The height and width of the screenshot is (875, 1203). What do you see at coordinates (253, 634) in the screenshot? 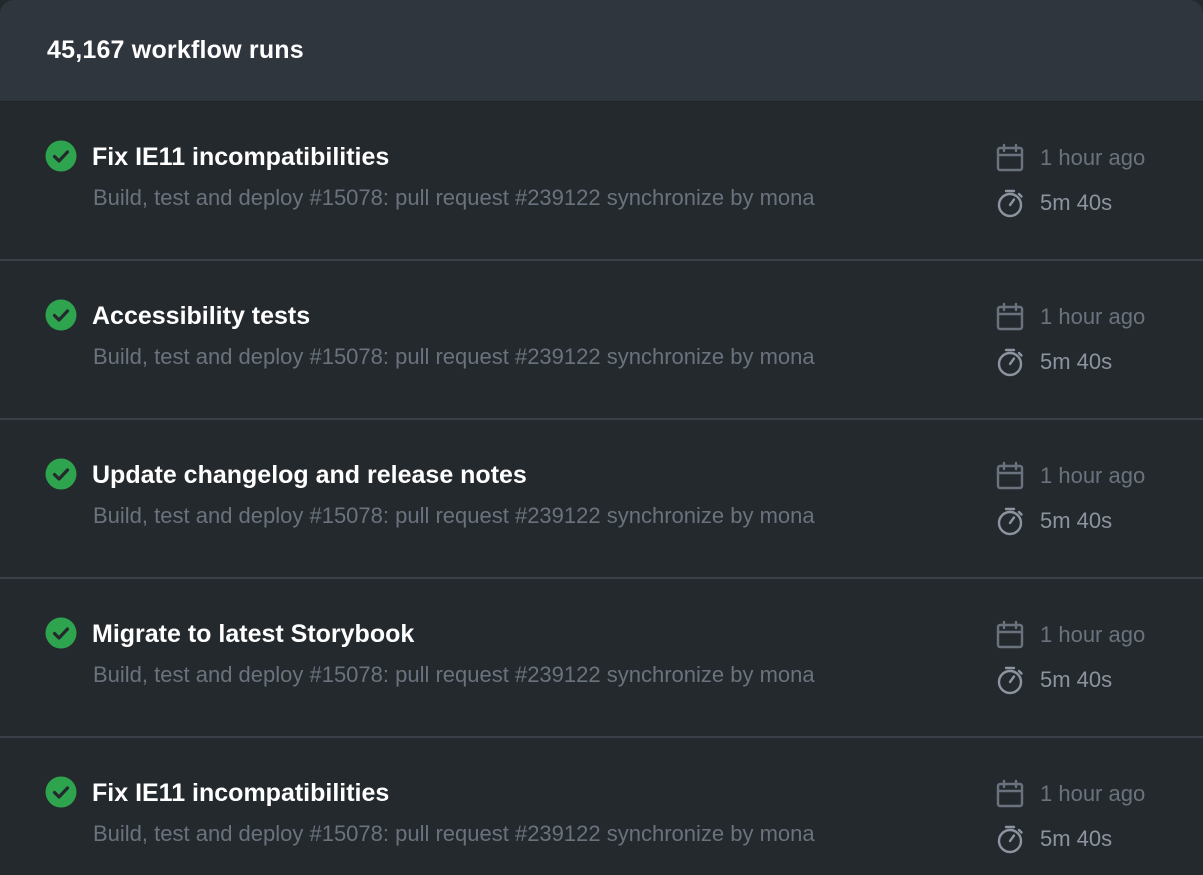
I see `workflow-run-title: Migrate to latest Storybook` at bounding box center [253, 634].